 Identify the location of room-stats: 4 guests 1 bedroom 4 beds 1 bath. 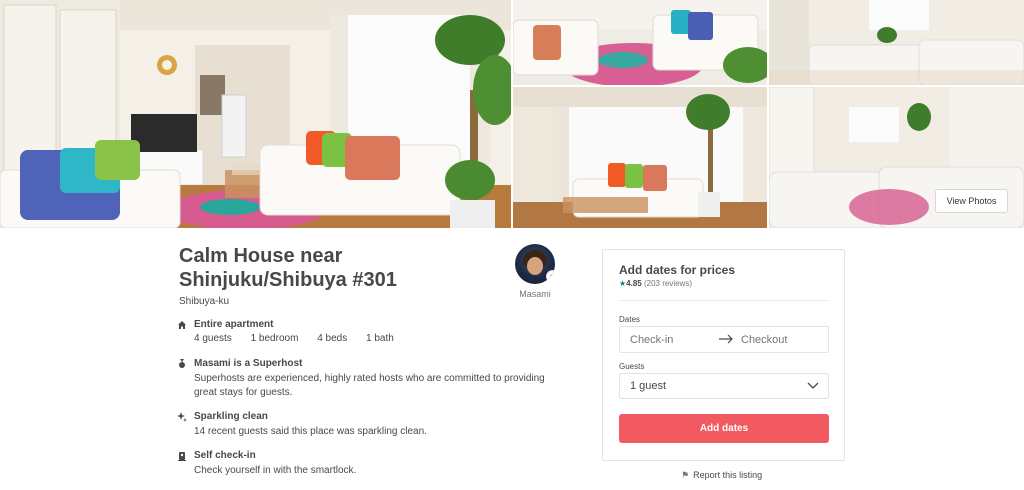
(302, 338).